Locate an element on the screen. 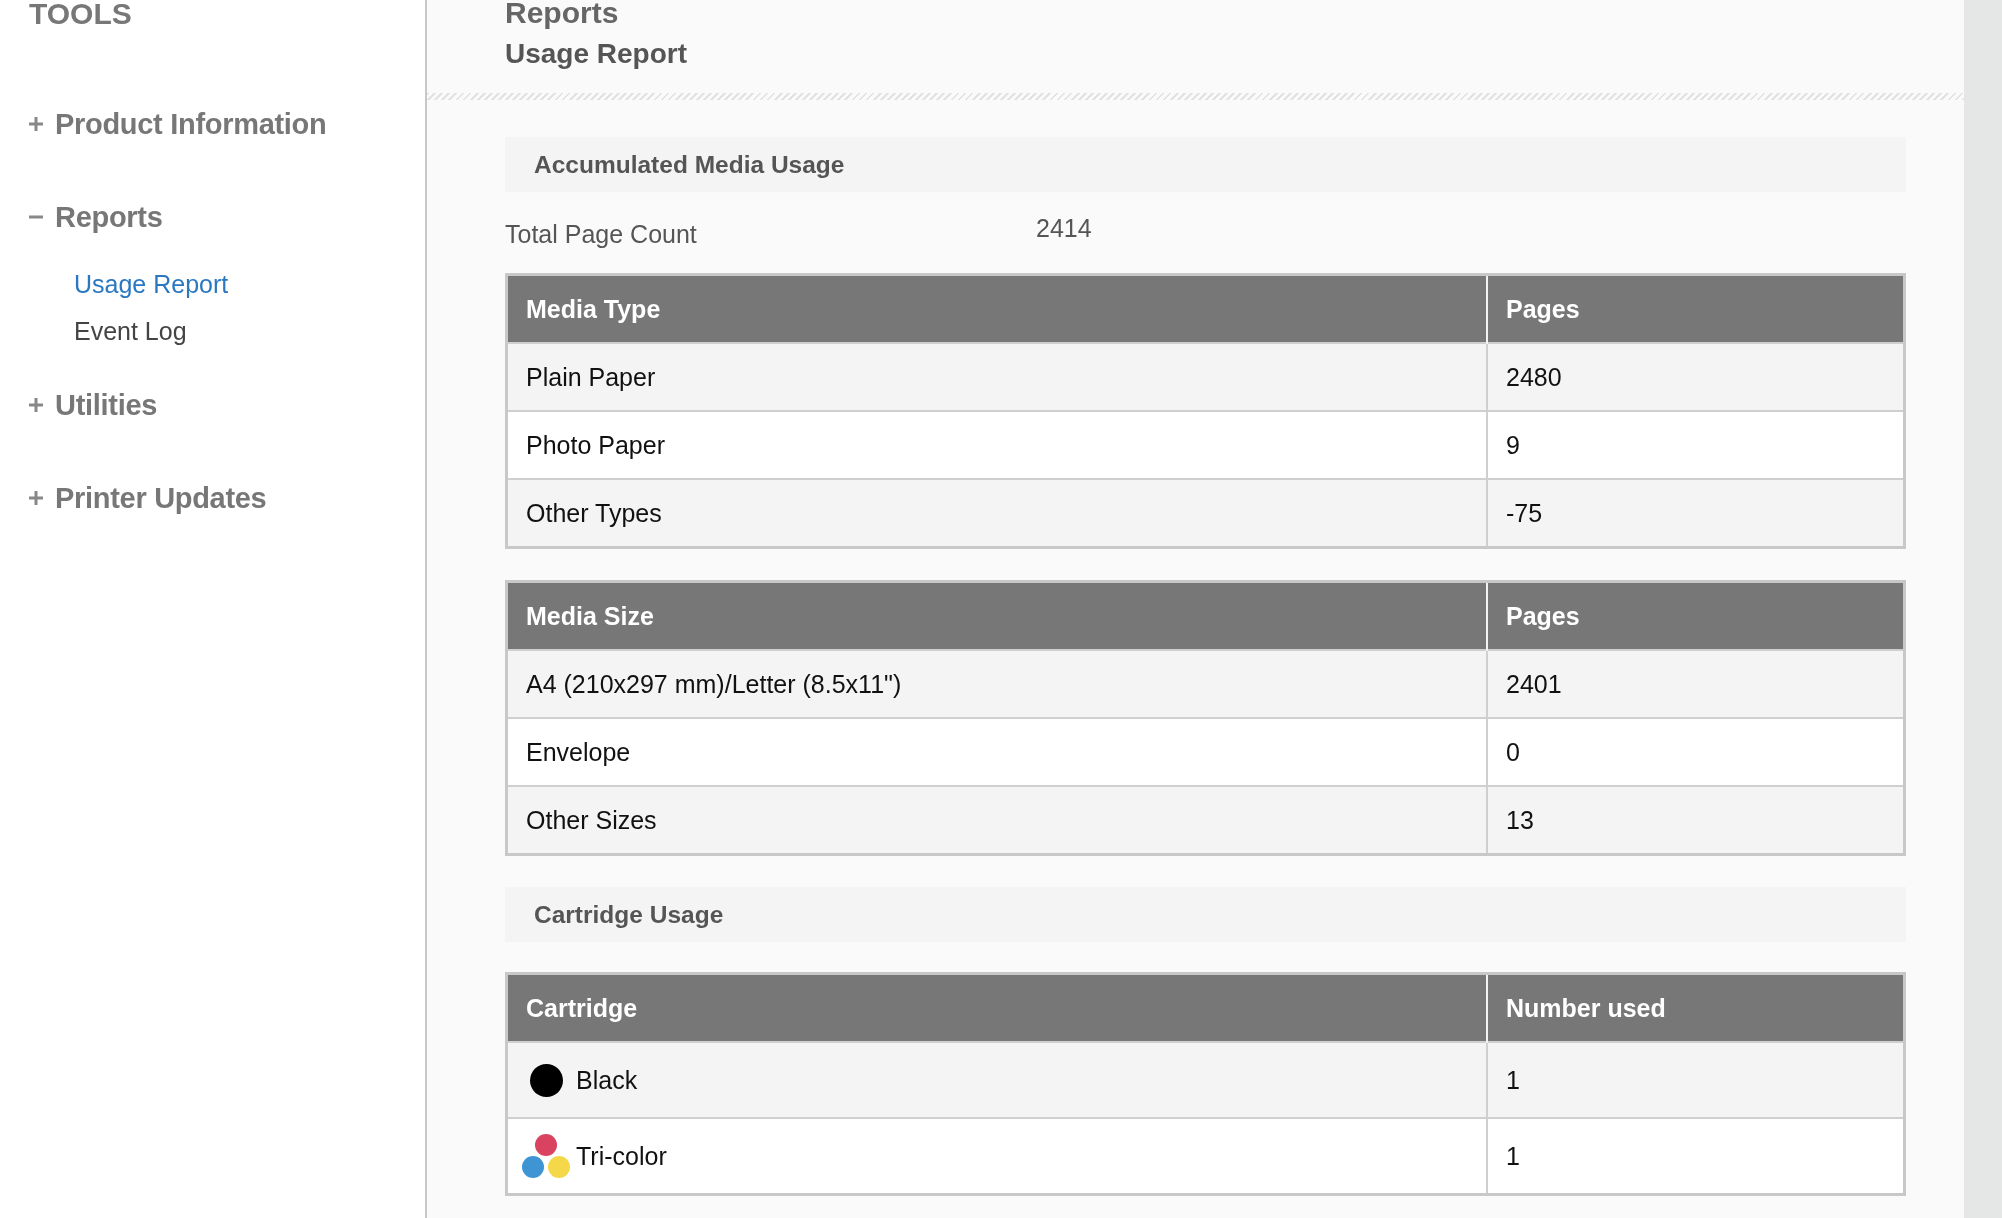 The image size is (2002, 1218). table-cell: Other Sizes is located at coordinates (996, 820).